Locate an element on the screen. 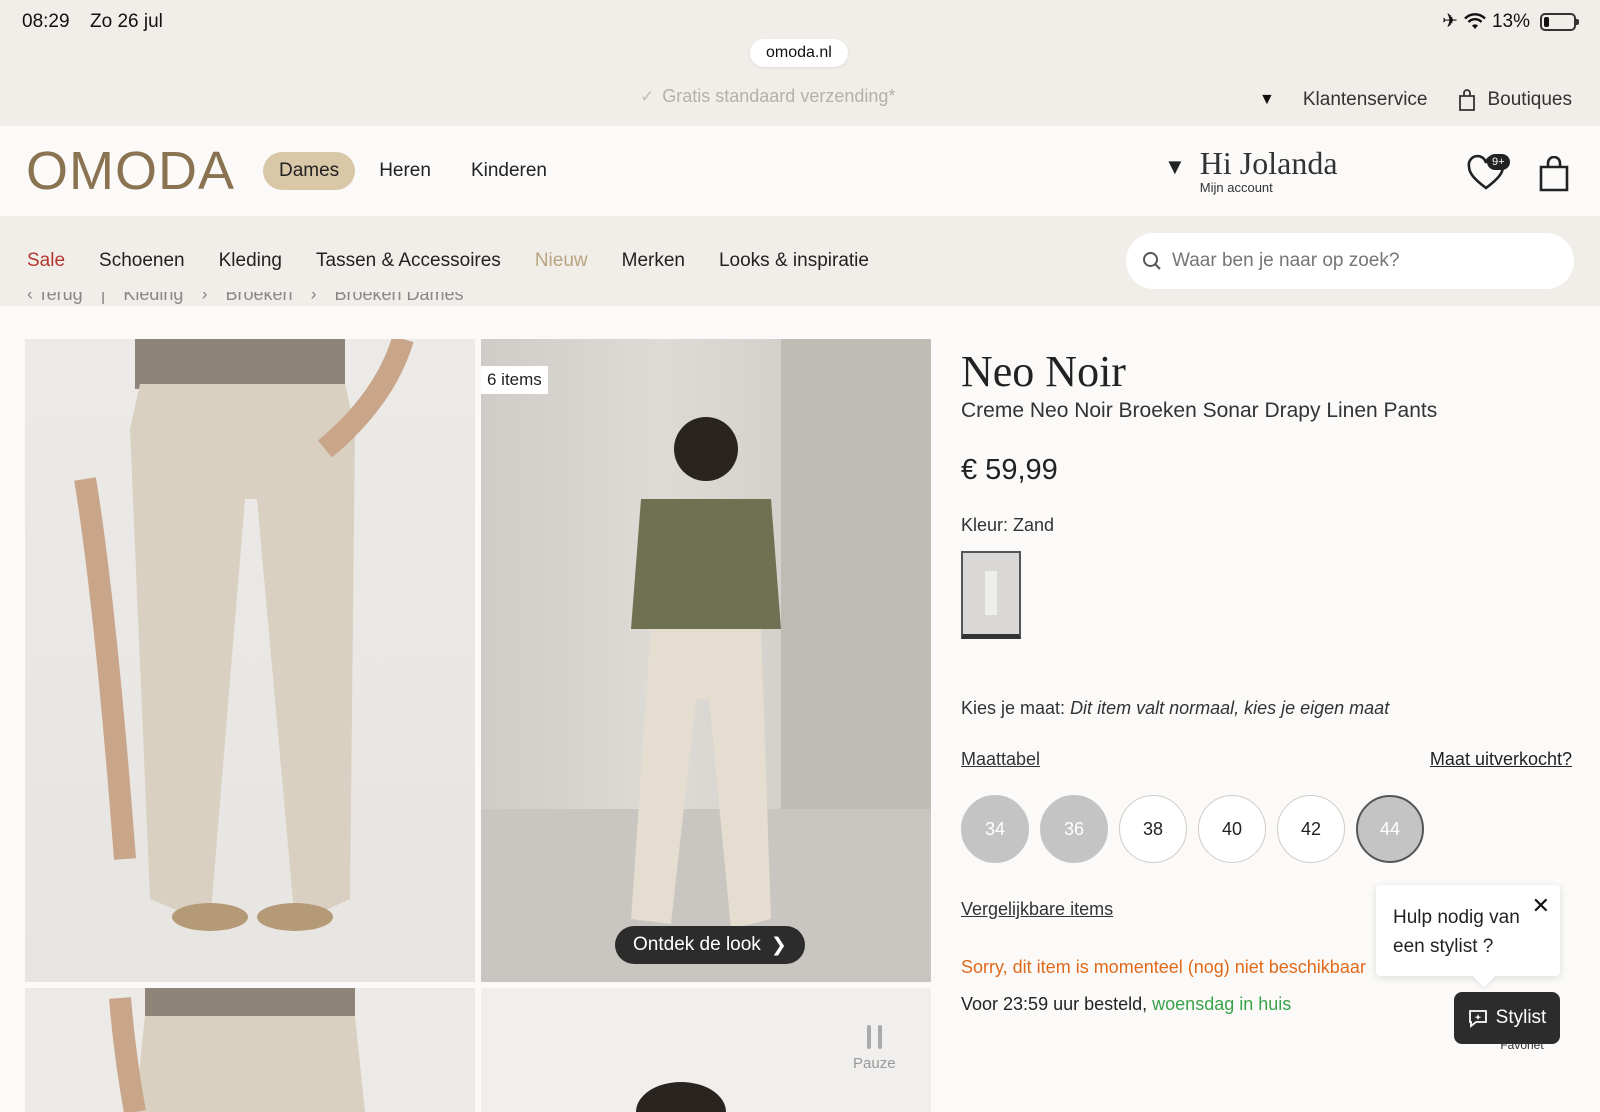 The width and height of the screenshot is (1600, 1112). stylist-popup: Hulp nodig van een stylist ? ✕ is located at coordinates (1468, 930).